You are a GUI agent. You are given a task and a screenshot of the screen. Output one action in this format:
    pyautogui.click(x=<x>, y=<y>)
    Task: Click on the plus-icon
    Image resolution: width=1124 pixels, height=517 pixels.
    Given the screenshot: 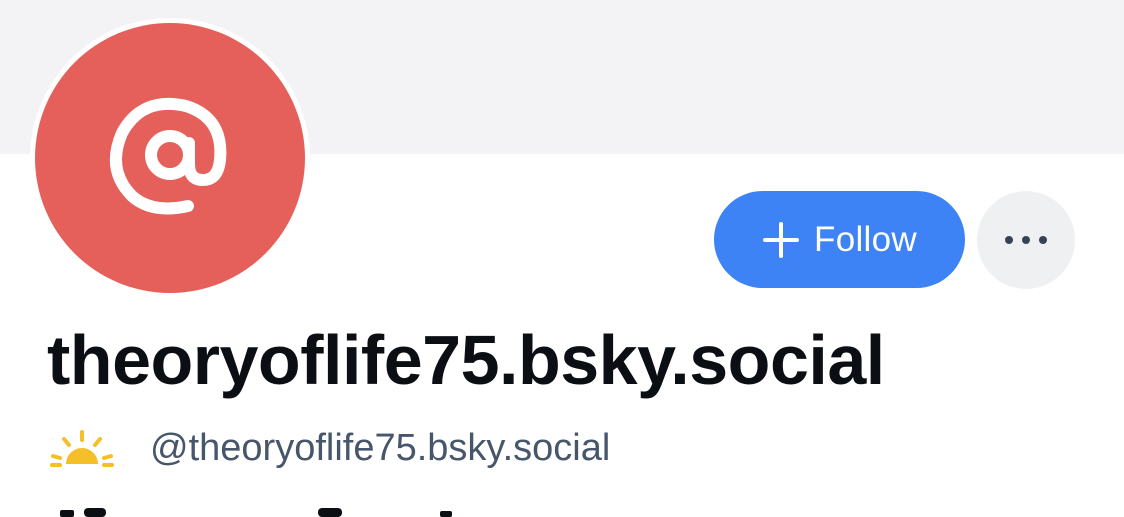 What is the action you would take?
    pyautogui.click(x=781, y=239)
    